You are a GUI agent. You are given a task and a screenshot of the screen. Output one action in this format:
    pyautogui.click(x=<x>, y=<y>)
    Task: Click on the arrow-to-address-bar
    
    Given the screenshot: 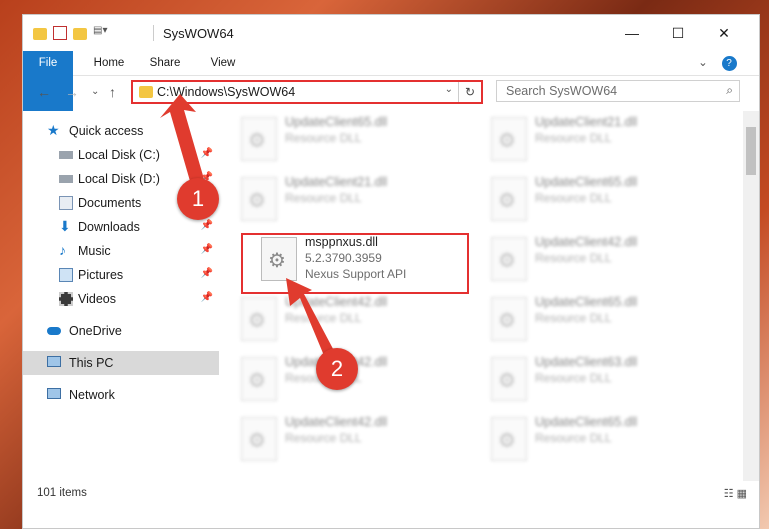 What is the action you would take?
    pyautogui.click(x=183, y=141)
    